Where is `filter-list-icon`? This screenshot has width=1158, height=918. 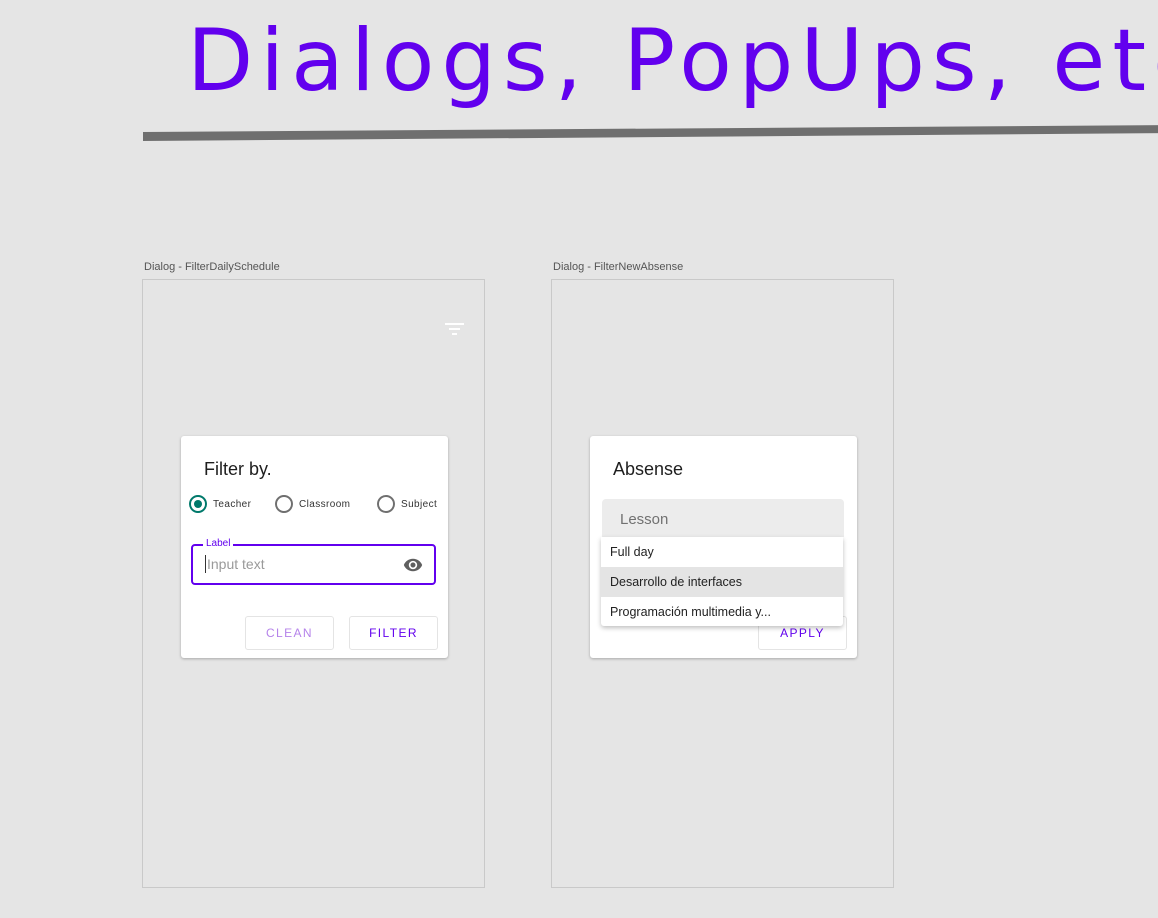
filter-list-icon is located at coordinates (454, 329).